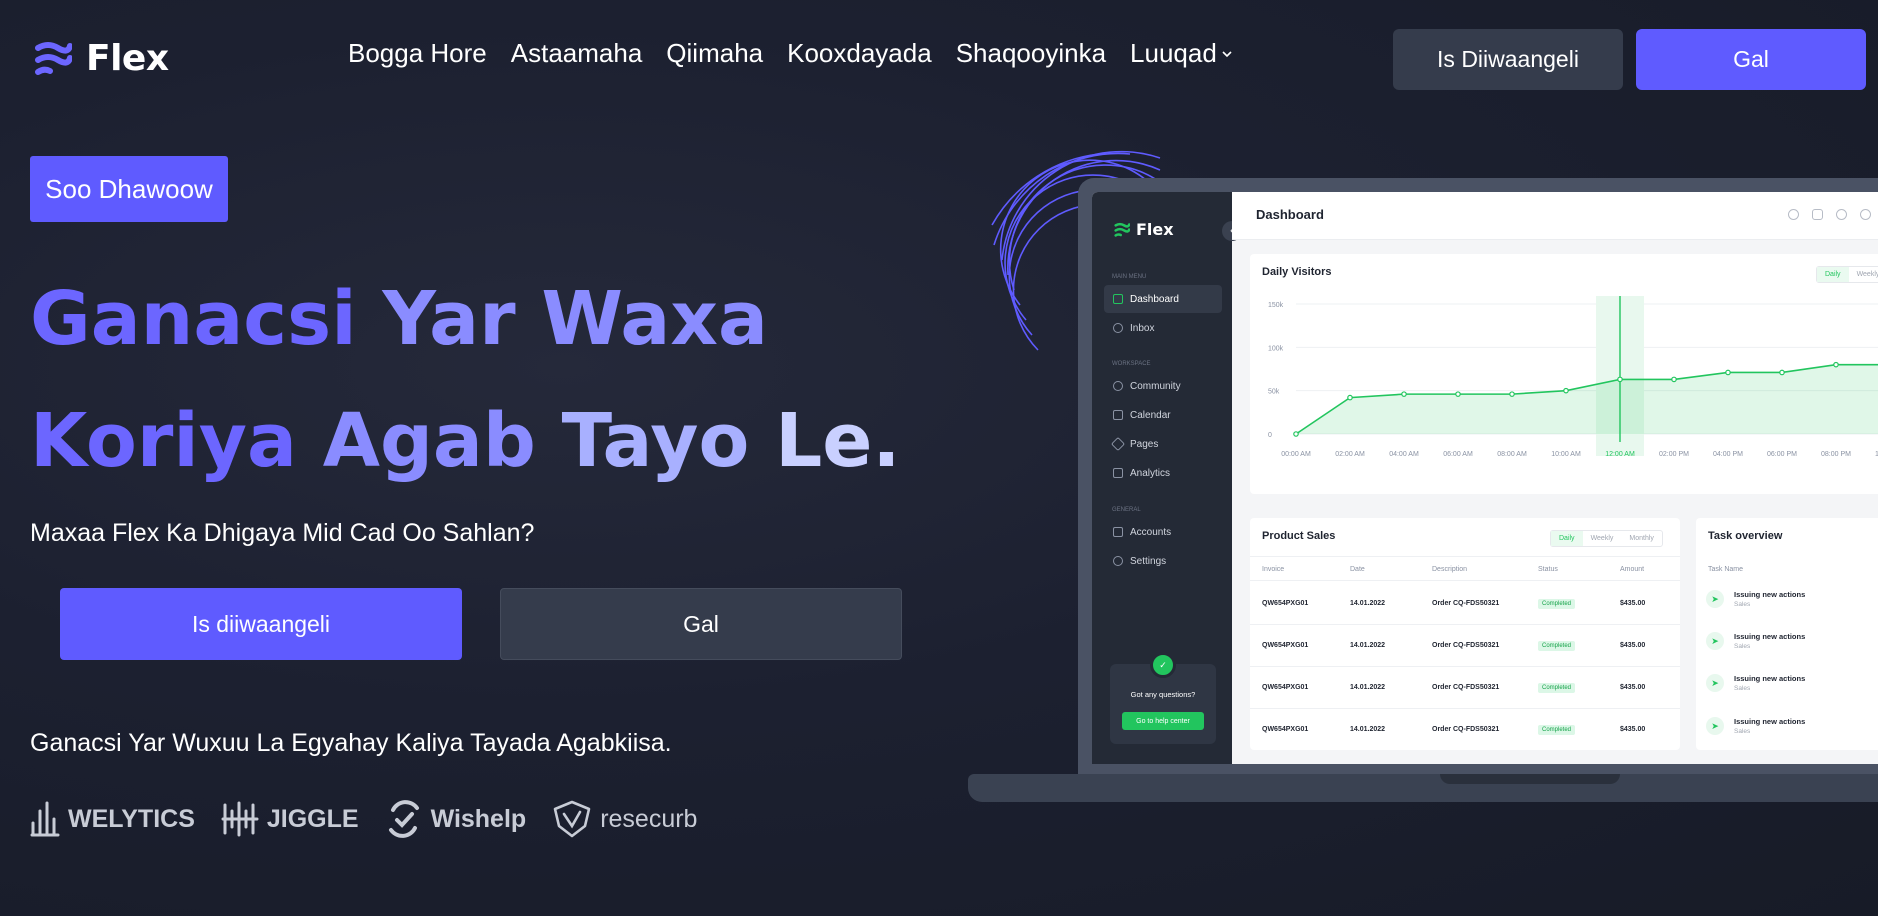  I want to click on nav-signup-button: Is Diiwaangeli, so click(1508, 59).